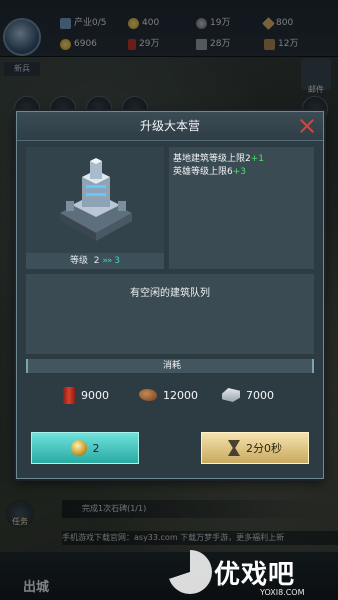 The width and height of the screenshot is (338, 600). What do you see at coordinates (190, 572) in the screenshot?
I see `watermark-logo-icon` at bounding box center [190, 572].